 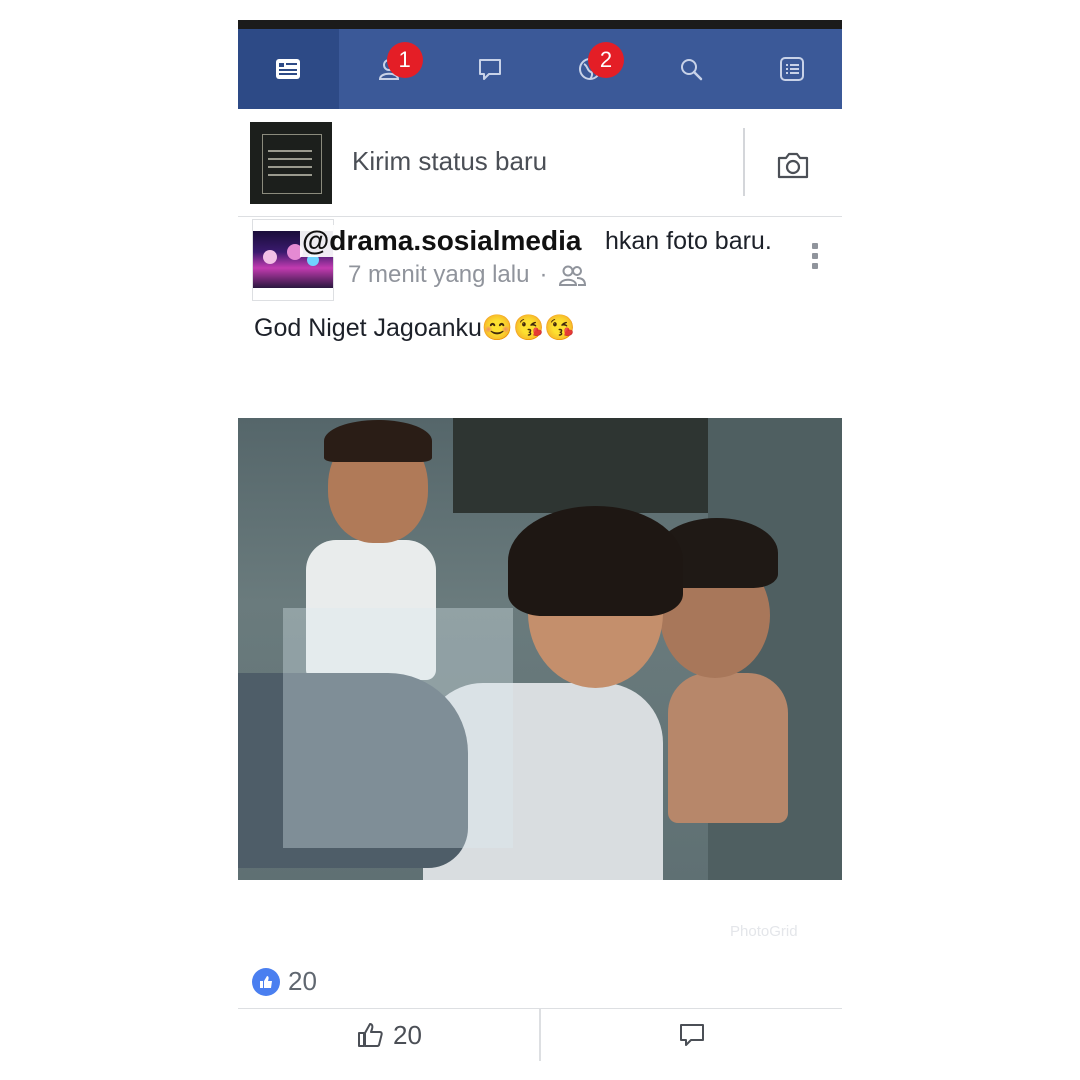 What do you see at coordinates (284, 981) in the screenshot?
I see `reaction-summary: 20` at bounding box center [284, 981].